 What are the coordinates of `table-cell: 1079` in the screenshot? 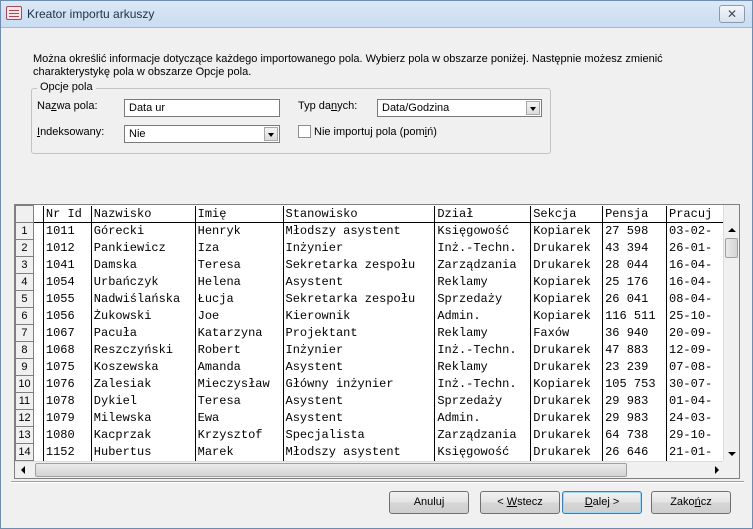 It's located at (67, 418).